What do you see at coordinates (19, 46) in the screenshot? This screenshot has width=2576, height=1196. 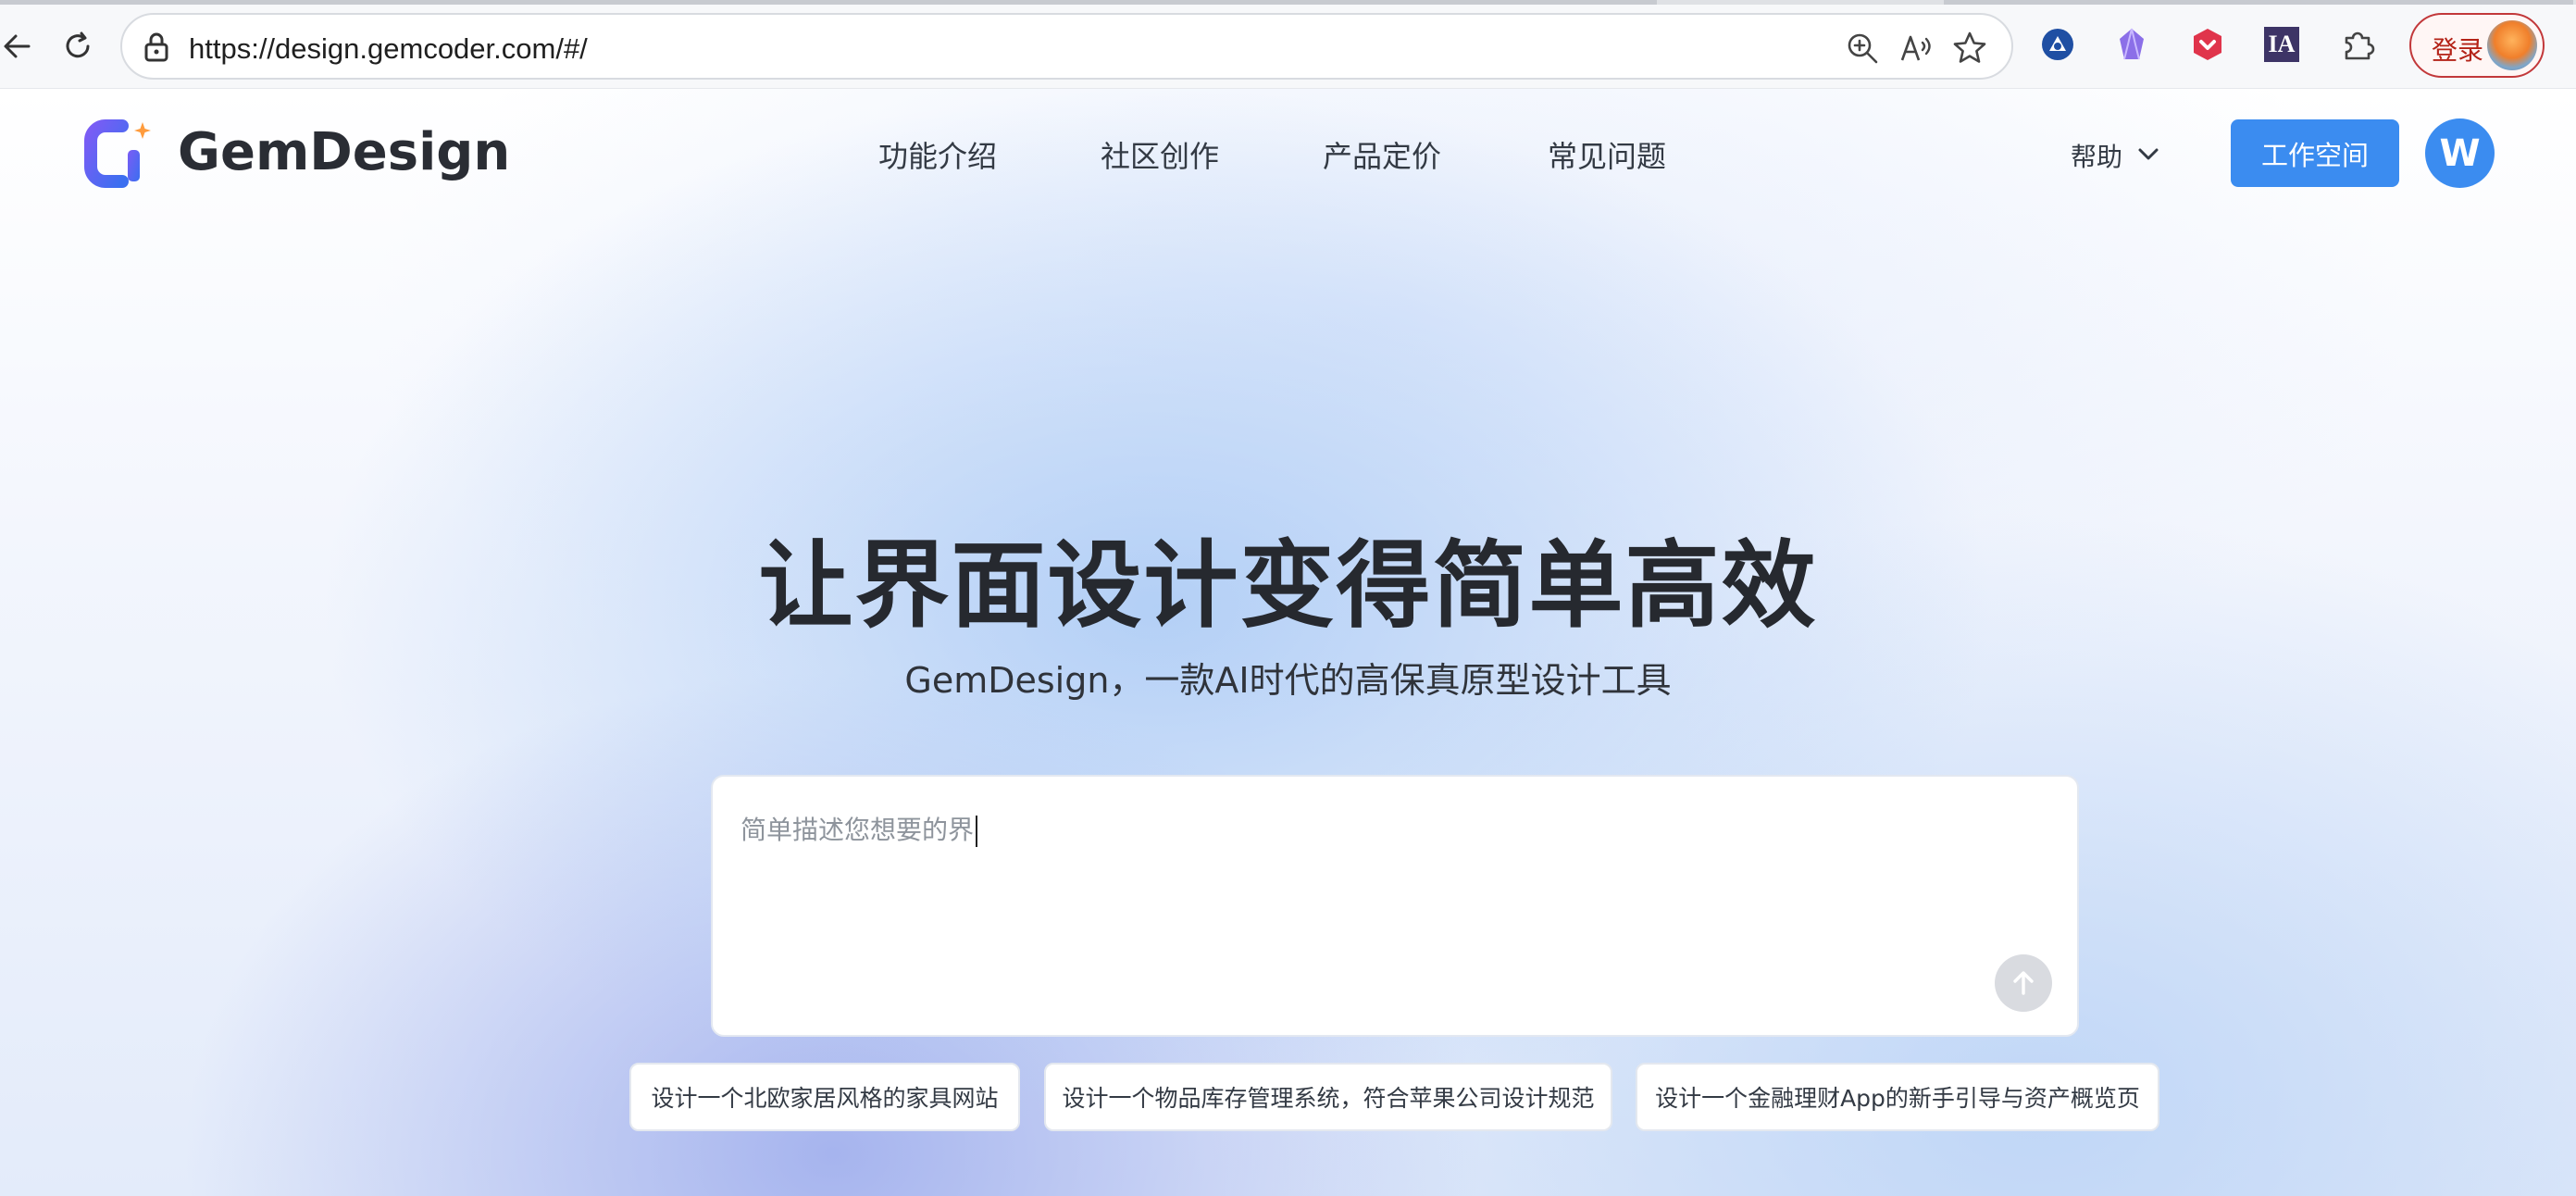 I see `back-arrow-icon` at bounding box center [19, 46].